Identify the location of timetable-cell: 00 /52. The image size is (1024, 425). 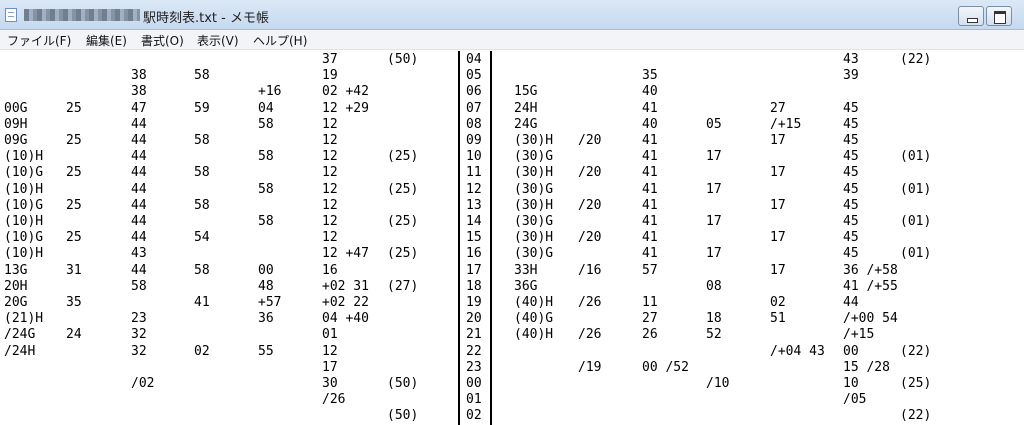
(665, 367).